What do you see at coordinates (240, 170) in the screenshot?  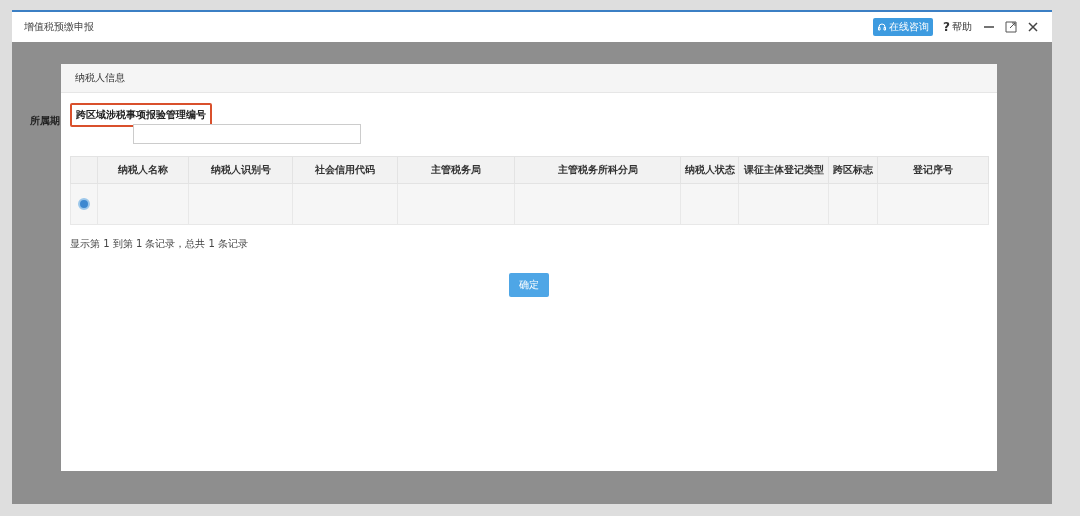 I see `column-header: 纳税人识别号` at bounding box center [240, 170].